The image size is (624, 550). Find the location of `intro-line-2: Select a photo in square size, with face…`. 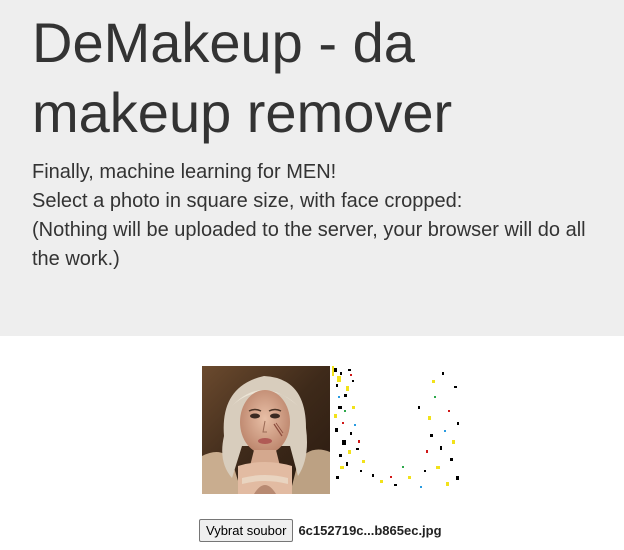

intro-line-2: Select a photo in square size, with face… is located at coordinates (247, 201).